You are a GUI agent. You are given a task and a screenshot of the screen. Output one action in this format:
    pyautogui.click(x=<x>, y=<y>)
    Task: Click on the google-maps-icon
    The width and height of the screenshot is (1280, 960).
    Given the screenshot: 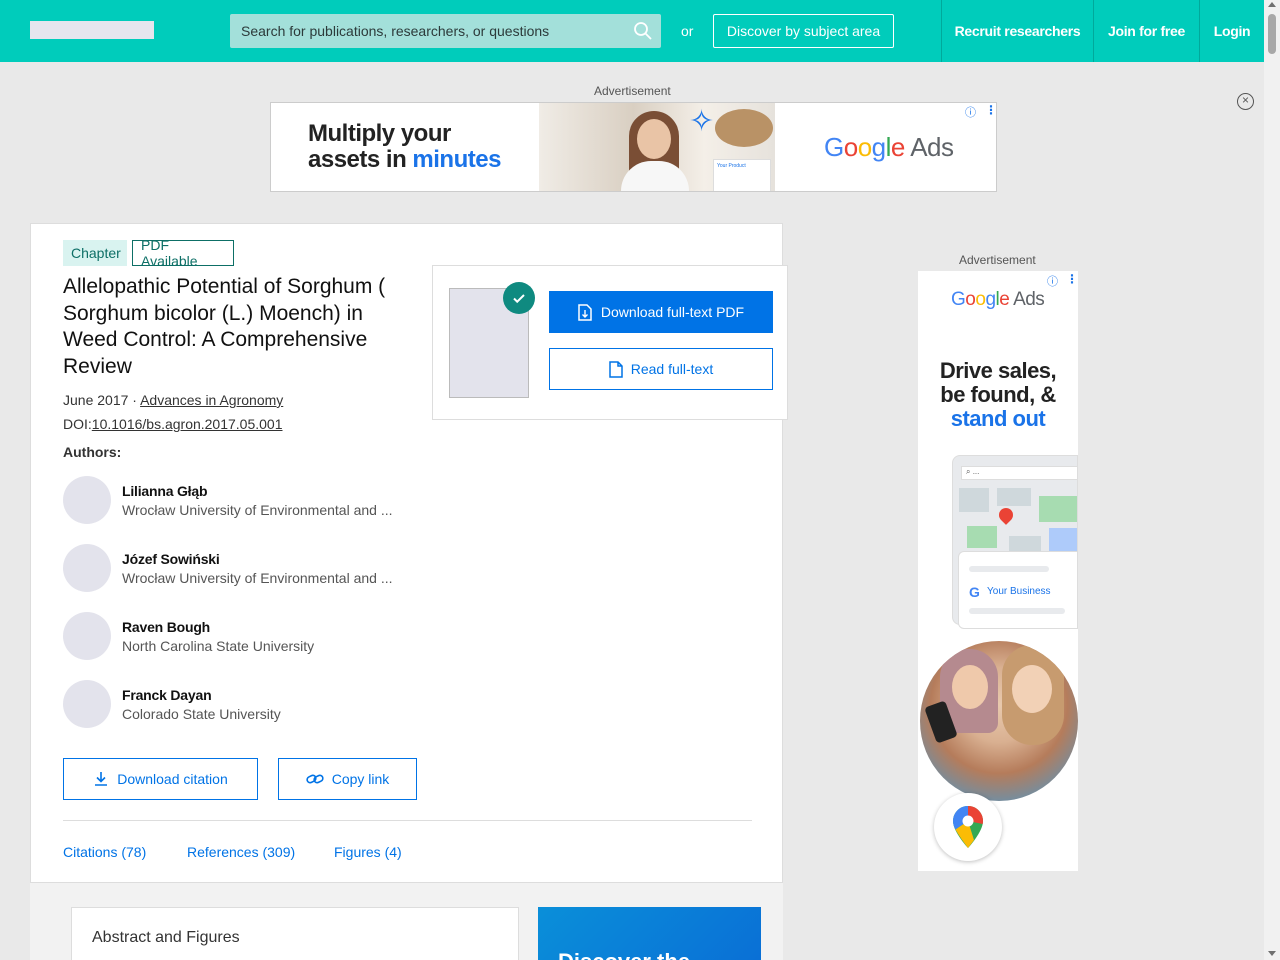 What is the action you would take?
    pyautogui.click(x=968, y=827)
    